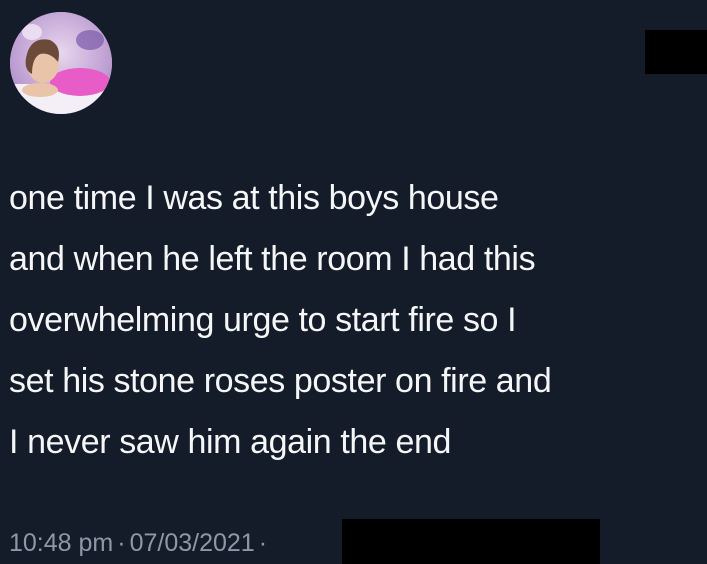  What do you see at coordinates (61, 543) in the screenshot?
I see `tweet-time: 10:48 pm` at bounding box center [61, 543].